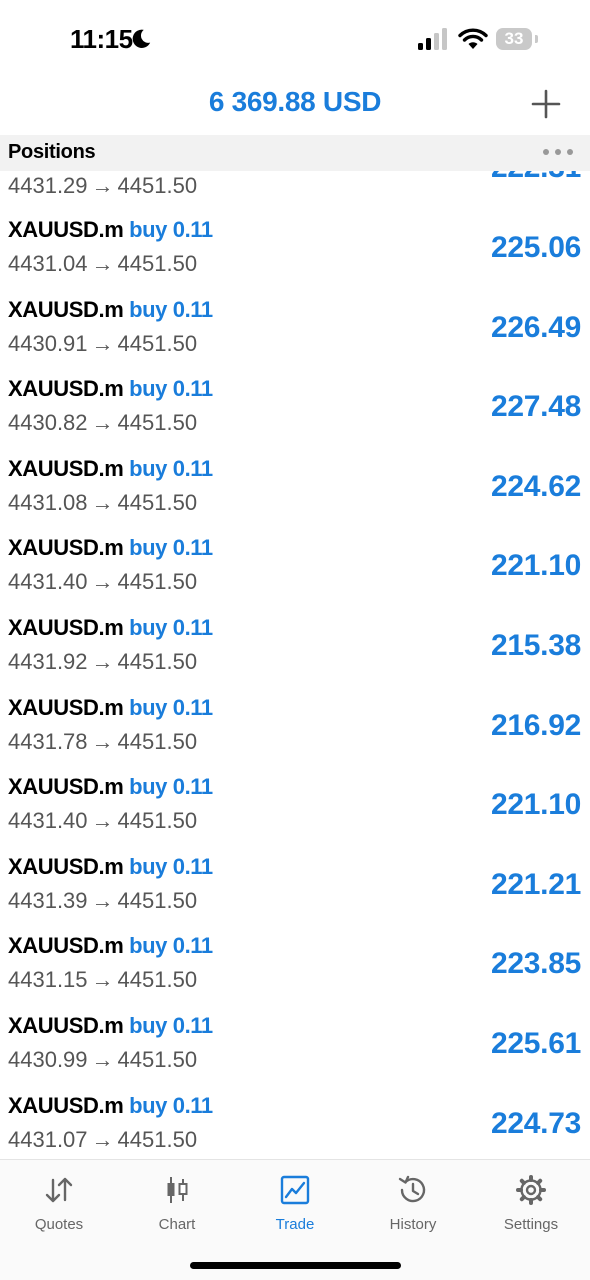 The image size is (590, 1280). What do you see at coordinates (558, 152) in the screenshot?
I see `ellipsis-icon` at bounding box center [558, 152].